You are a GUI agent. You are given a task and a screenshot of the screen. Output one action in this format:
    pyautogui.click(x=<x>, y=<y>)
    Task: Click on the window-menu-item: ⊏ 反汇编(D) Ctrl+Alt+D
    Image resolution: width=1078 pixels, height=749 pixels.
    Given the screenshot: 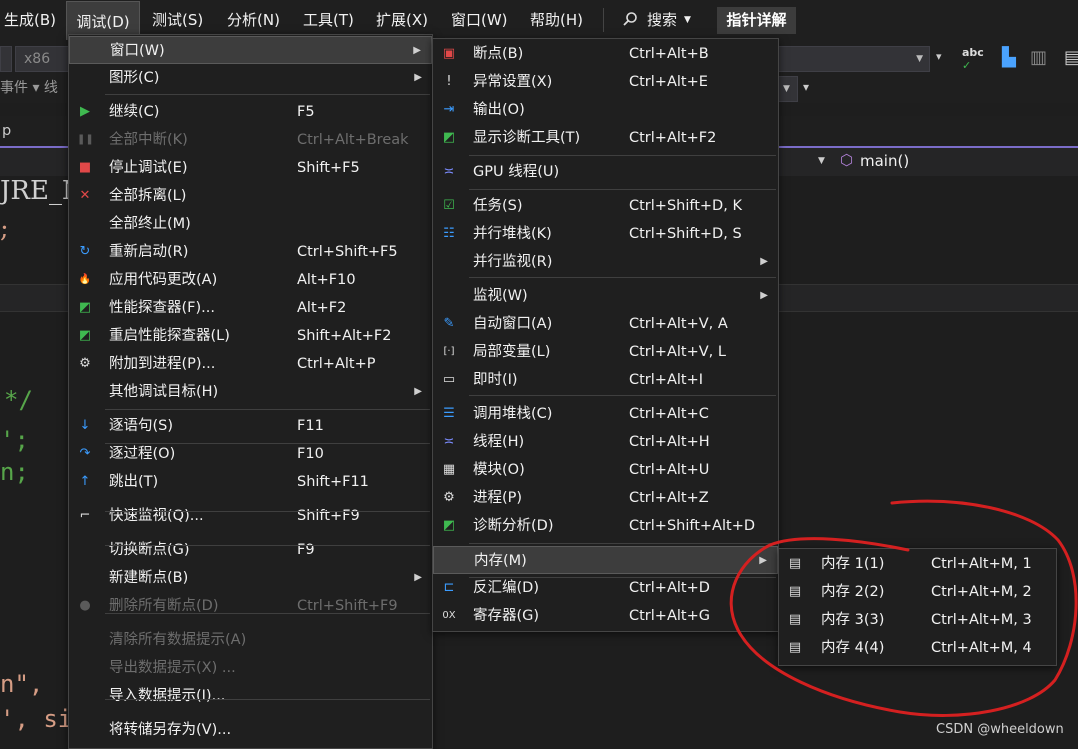 What is the action you would take?
    pyautogui.click(x=605, y=588)
    